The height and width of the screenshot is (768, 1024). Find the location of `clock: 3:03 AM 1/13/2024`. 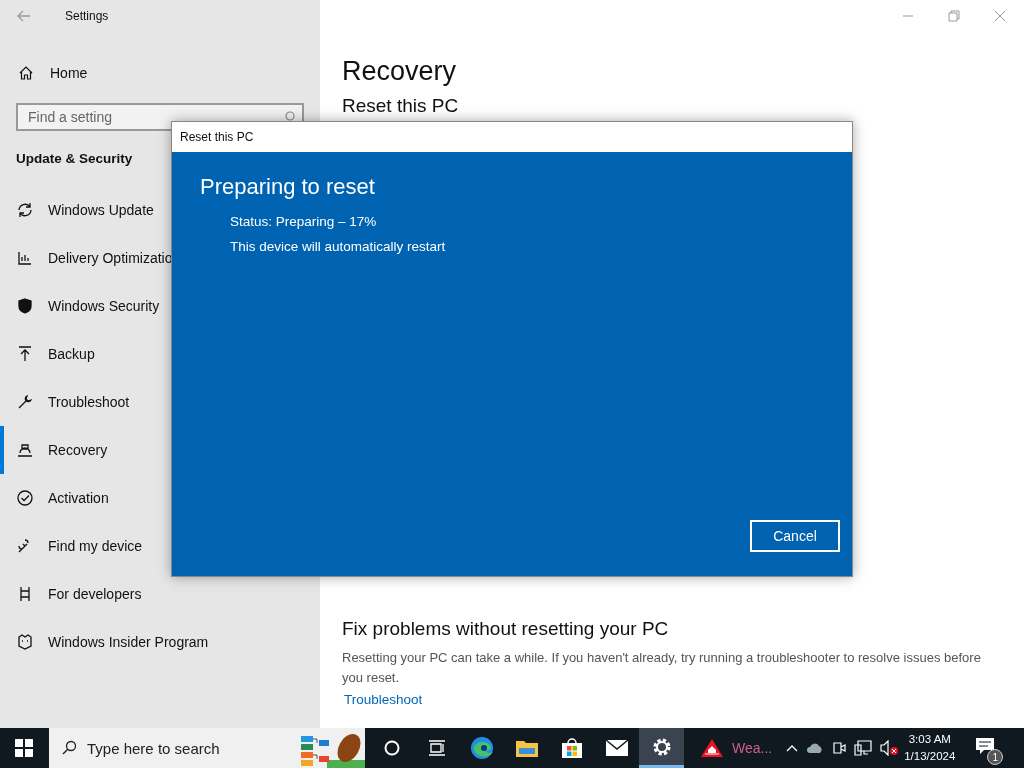

clock: 3:03 AM 1/13/2024 is located at coordinates (930, 748).